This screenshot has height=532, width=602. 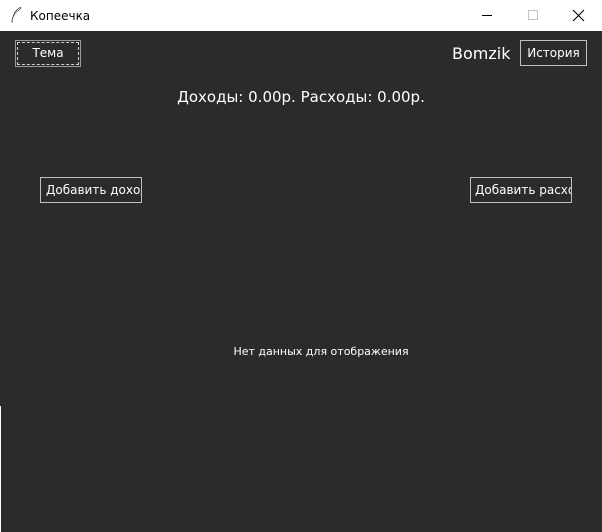 I want to click on close-icon, so click(x=578, y=15).